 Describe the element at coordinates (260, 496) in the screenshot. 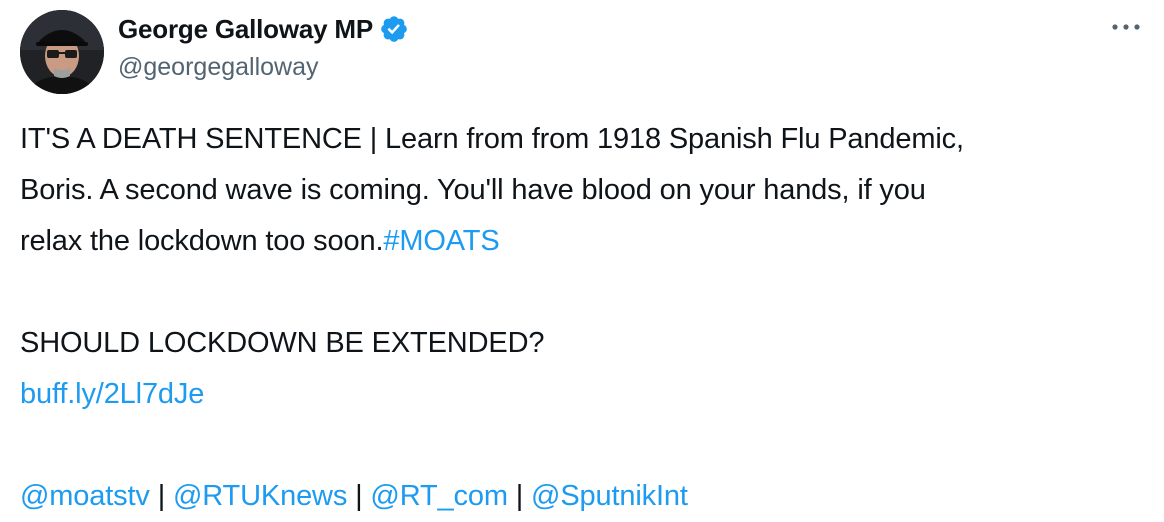

I see `mention-link: @RTUKnews` at that location.